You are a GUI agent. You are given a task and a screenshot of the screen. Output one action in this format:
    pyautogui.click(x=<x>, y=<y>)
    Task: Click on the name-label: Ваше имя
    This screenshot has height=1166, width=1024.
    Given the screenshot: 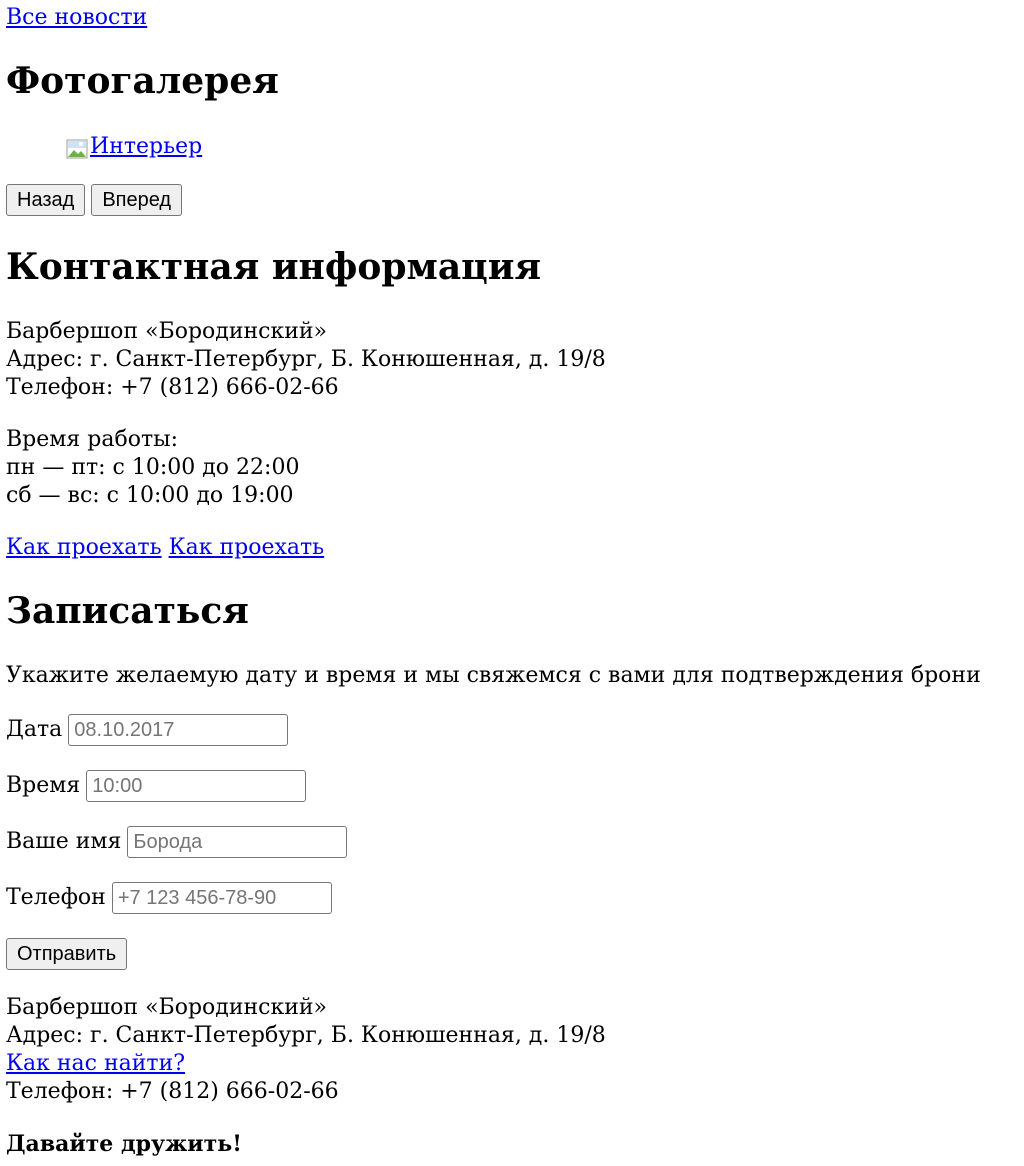 What is the action you would take?
    pyautogui.click(x=64, y=841)
    